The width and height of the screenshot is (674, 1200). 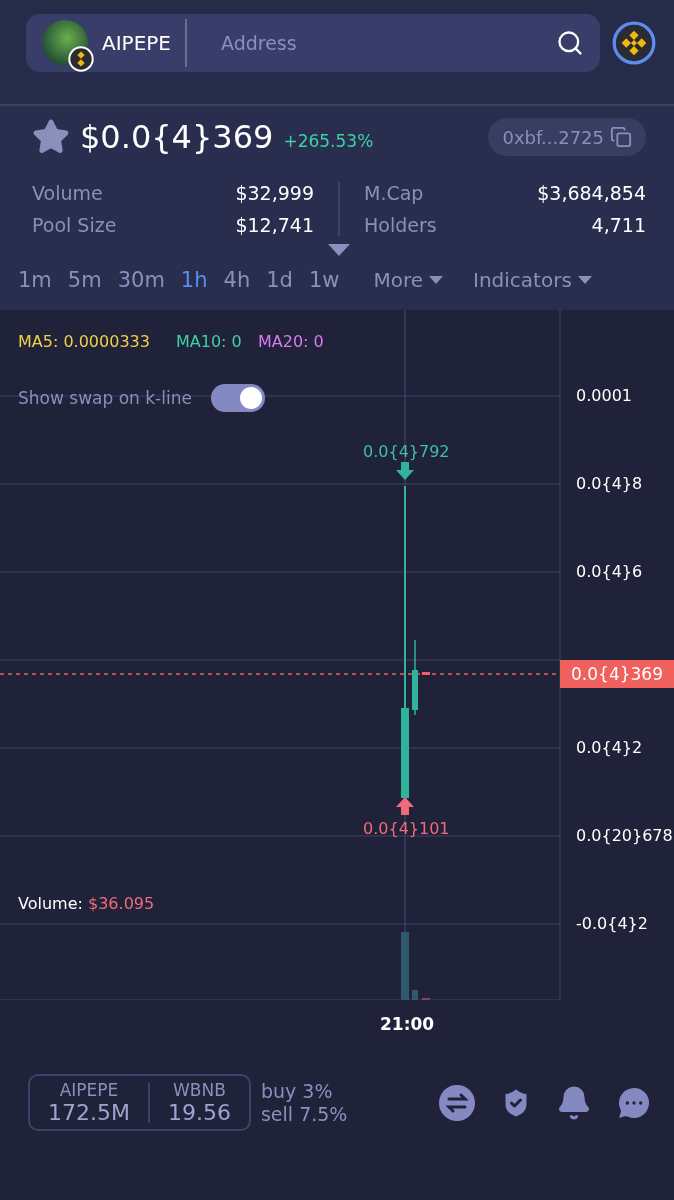 What do you see at coordinates (105, 398) in the screenshot?
I see `toggle-label: Show swap on k-line` at bounding box center [105, 398].